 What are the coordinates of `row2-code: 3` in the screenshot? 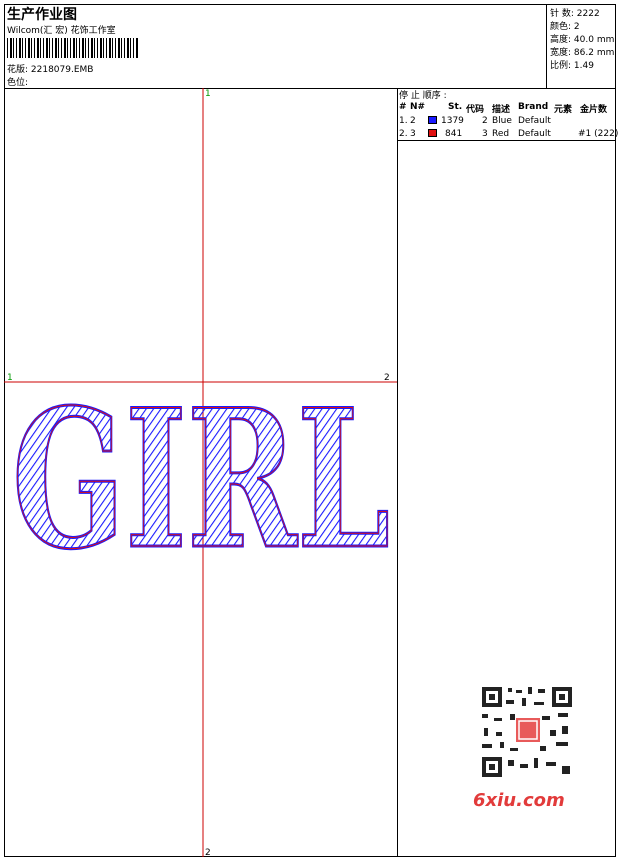 It's located at (485, 134).